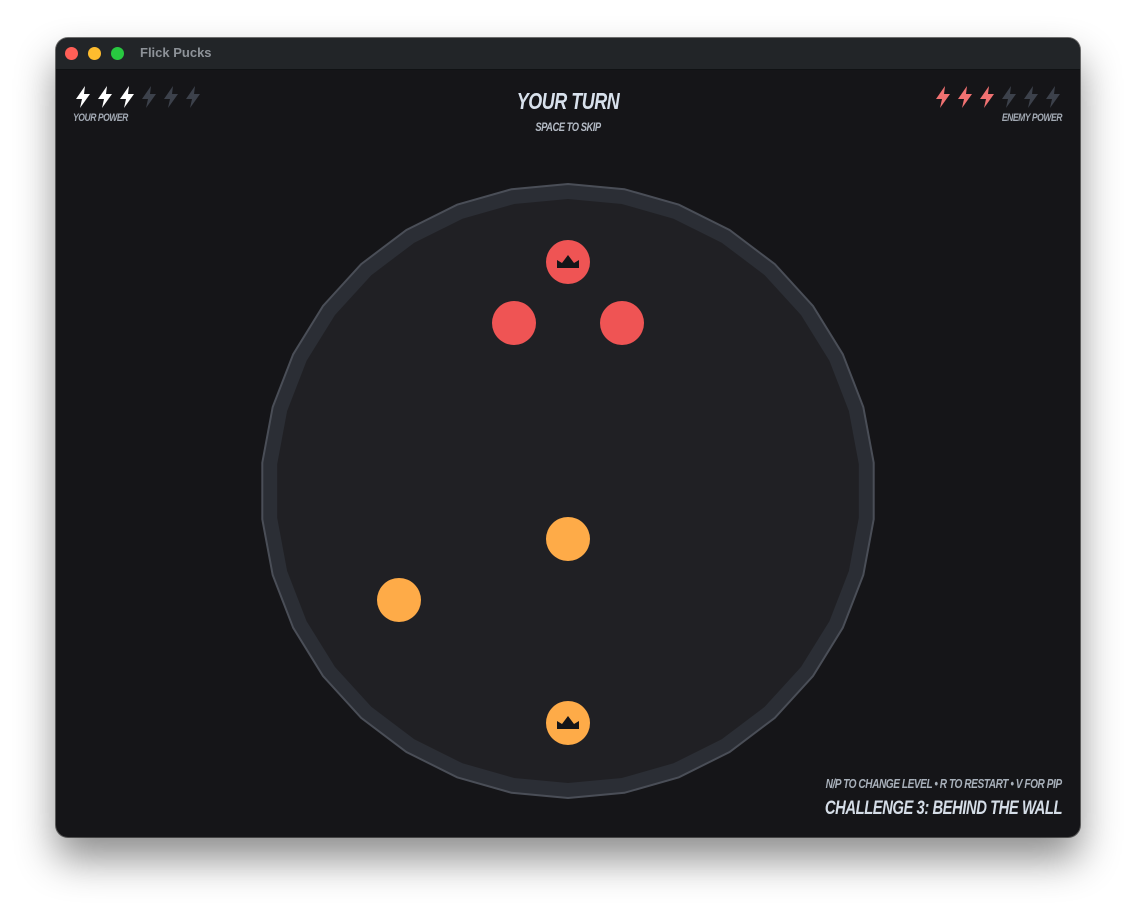 The width and height of the screenshot is (1136, 912). Describe the element at coordinates (568, 127) in the screenshot. I see `skip-hint: SPACE TO SKIP` at that location.